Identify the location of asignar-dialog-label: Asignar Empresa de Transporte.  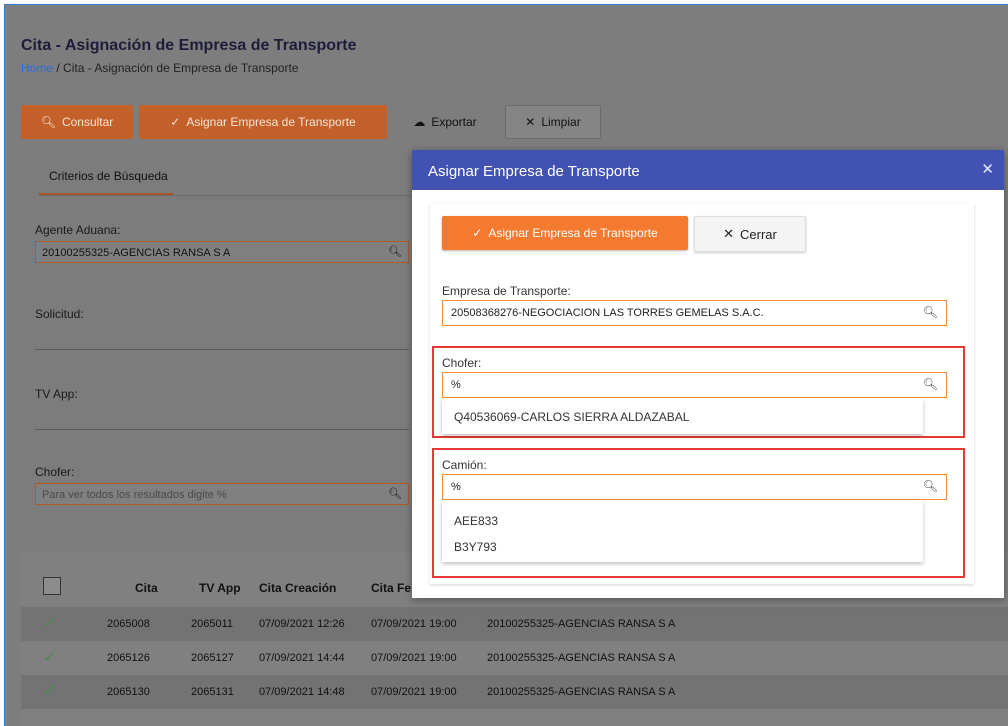
(573, 233).